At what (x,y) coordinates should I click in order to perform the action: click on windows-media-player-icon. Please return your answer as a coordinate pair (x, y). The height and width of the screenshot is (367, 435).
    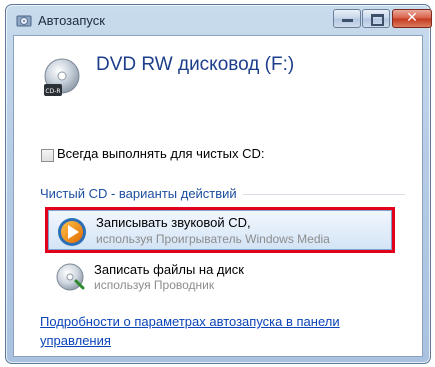
    Looking at the image, I should click on (72, 232).